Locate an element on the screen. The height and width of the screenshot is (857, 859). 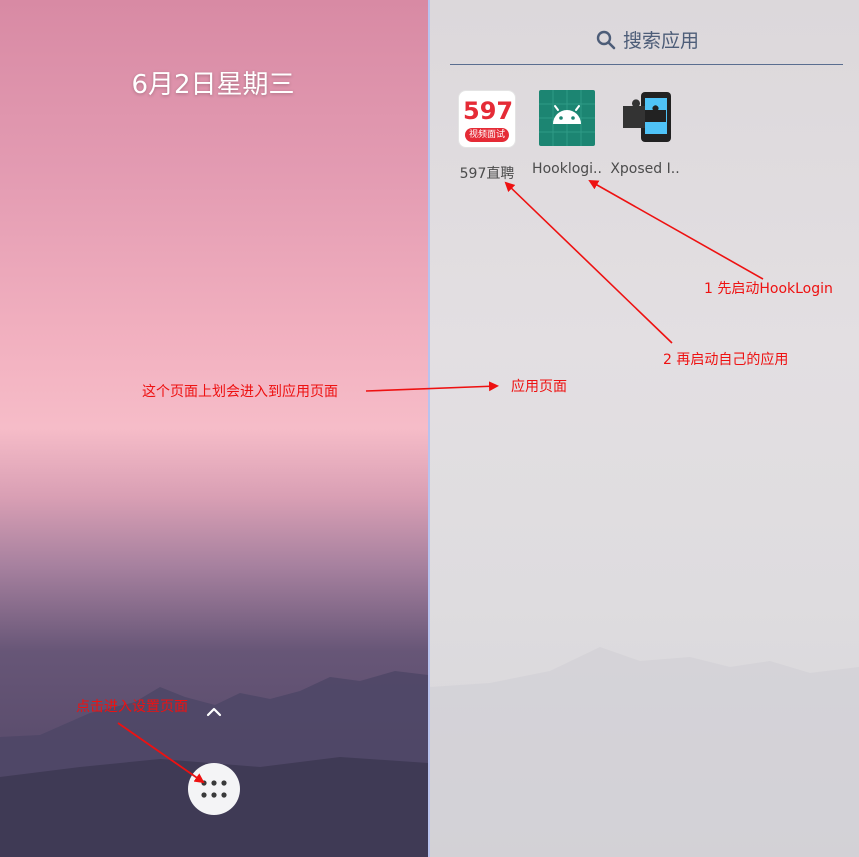
search-placeholder: 搜索应用 is located at coordinates (661, 41).